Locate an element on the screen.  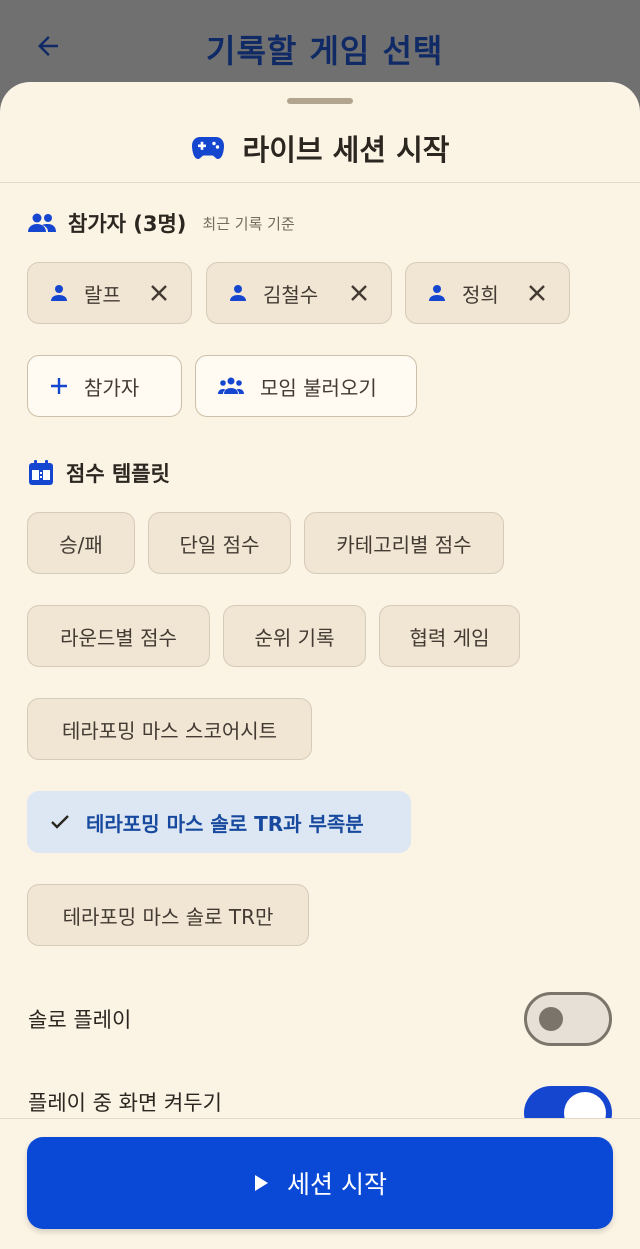
gamepad-icon is located at coordinates (207, 148).